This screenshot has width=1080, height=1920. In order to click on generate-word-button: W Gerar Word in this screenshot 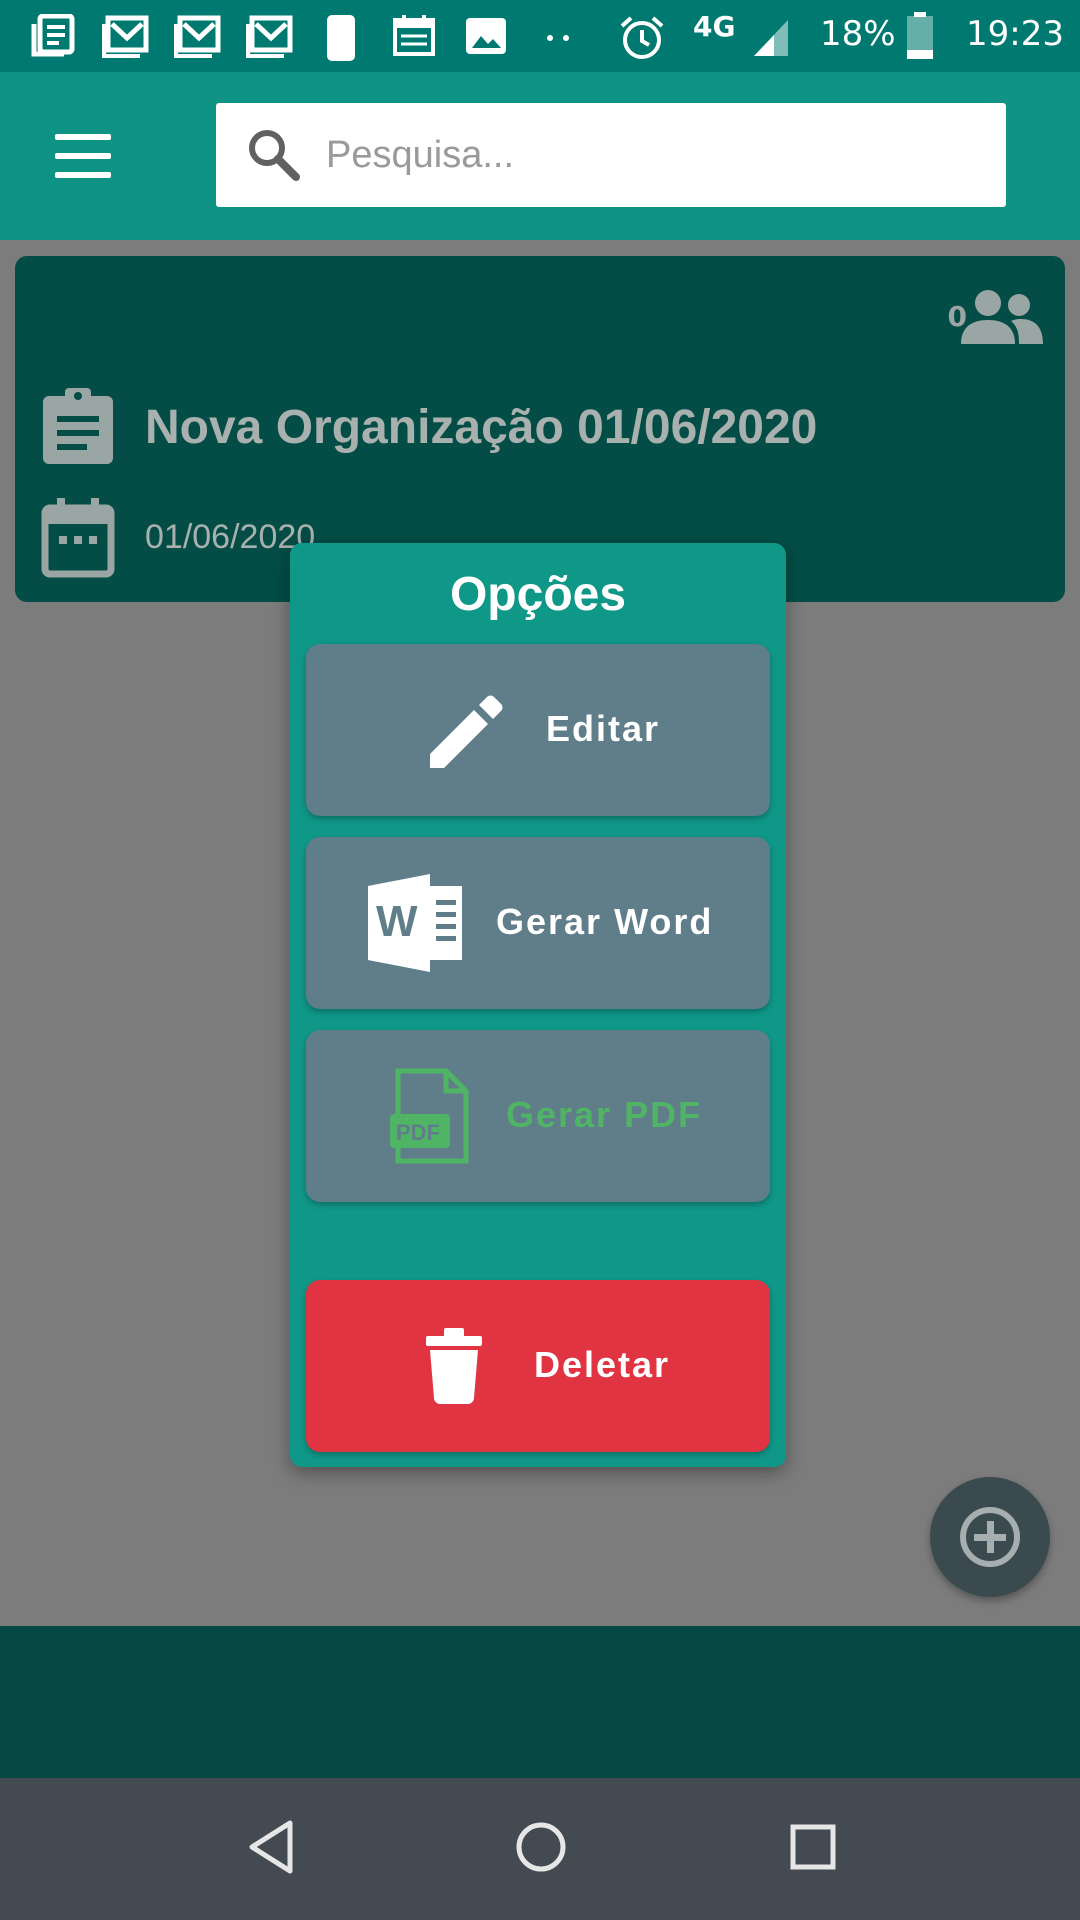, I will do `click(538, 923)`.